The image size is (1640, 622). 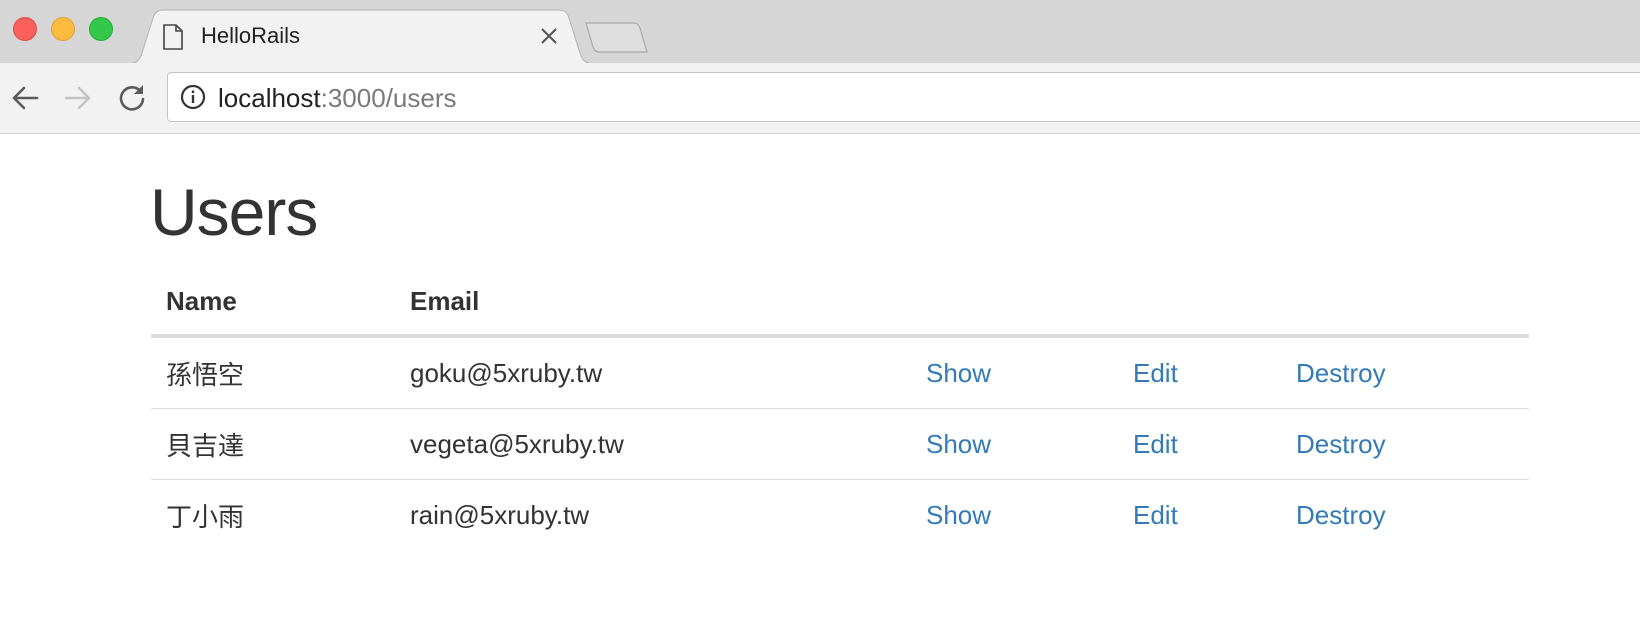 What do you see at coordinates (269, 98) in the screenshot?
I see `url-host: localhost` at bounding box center [269, 98].